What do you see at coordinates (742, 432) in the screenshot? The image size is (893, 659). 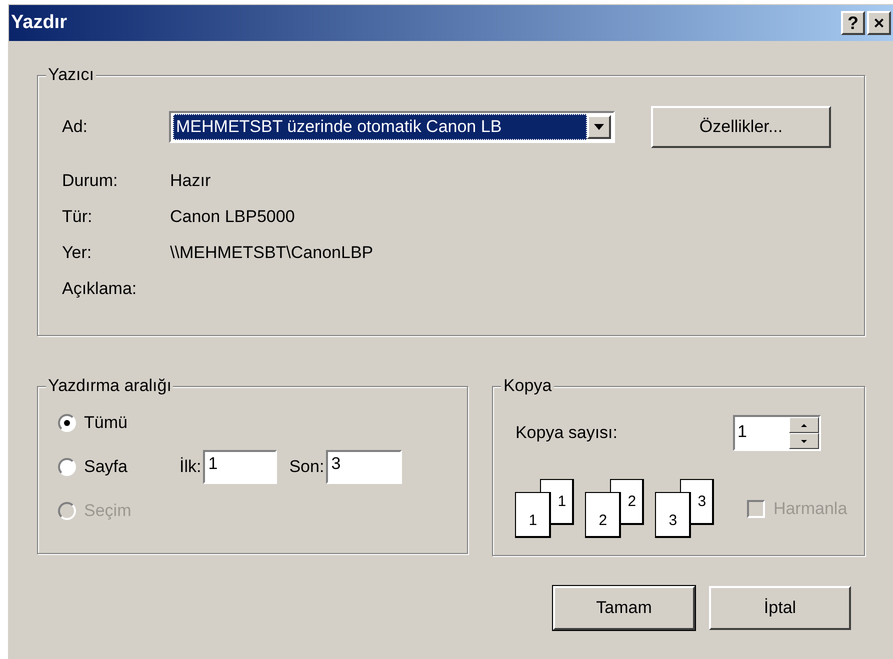 I see `spin-value: 1` at bounding box center [742, 432].